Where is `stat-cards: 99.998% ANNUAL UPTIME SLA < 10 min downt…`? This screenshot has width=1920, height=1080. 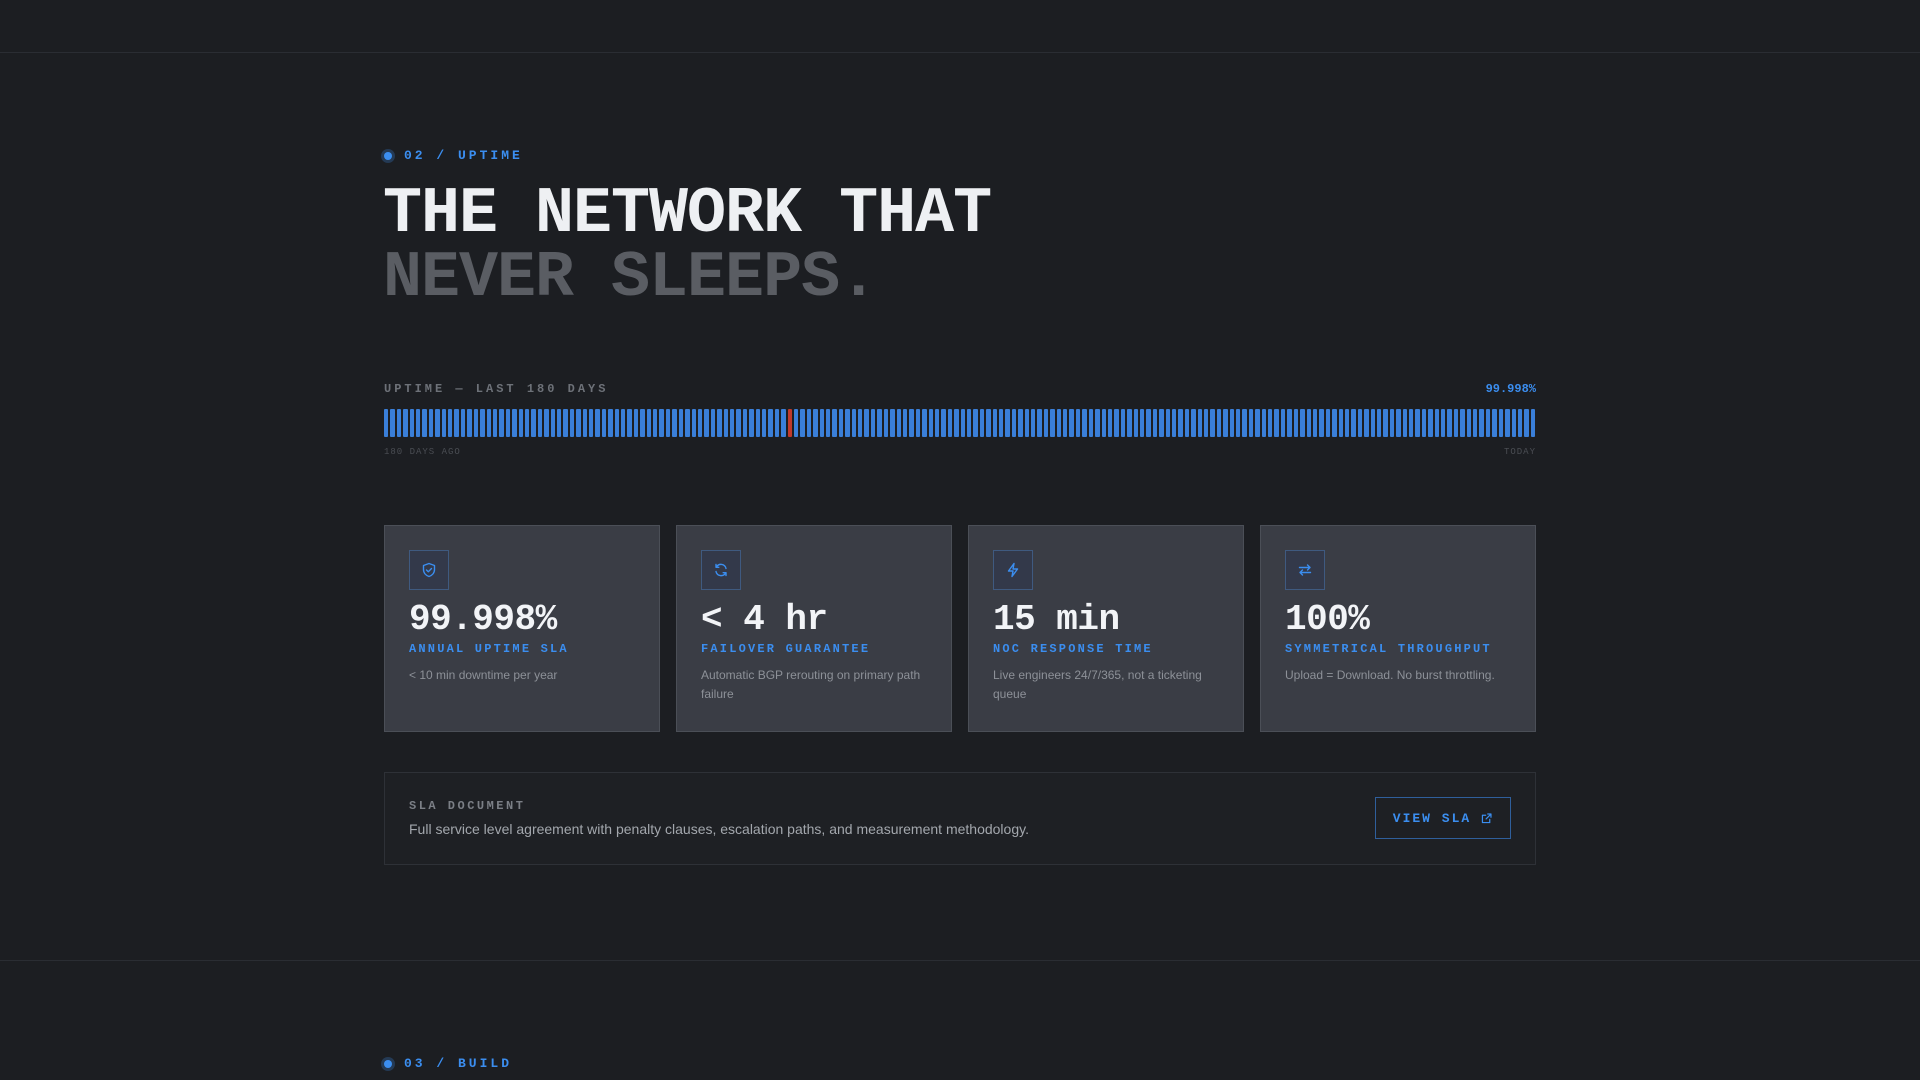 stat-cards: 99.998% ANNUAL UPTIME SLA < 10 min downt… is located at coordinates (960, 628).